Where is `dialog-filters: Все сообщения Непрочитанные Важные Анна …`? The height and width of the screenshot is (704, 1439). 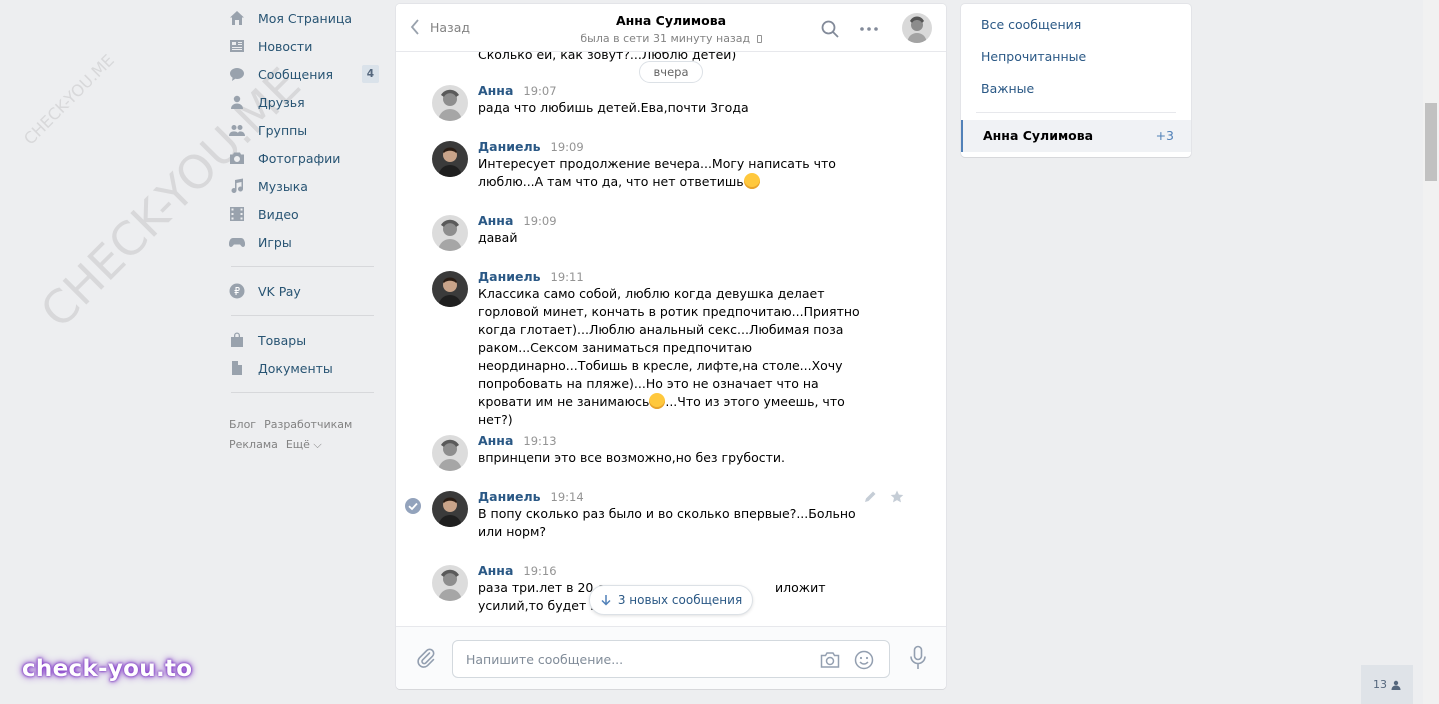
dialog-filters: Все сообщения Непрочитанные Важные Анна … is located at coordinates (1076, 80).